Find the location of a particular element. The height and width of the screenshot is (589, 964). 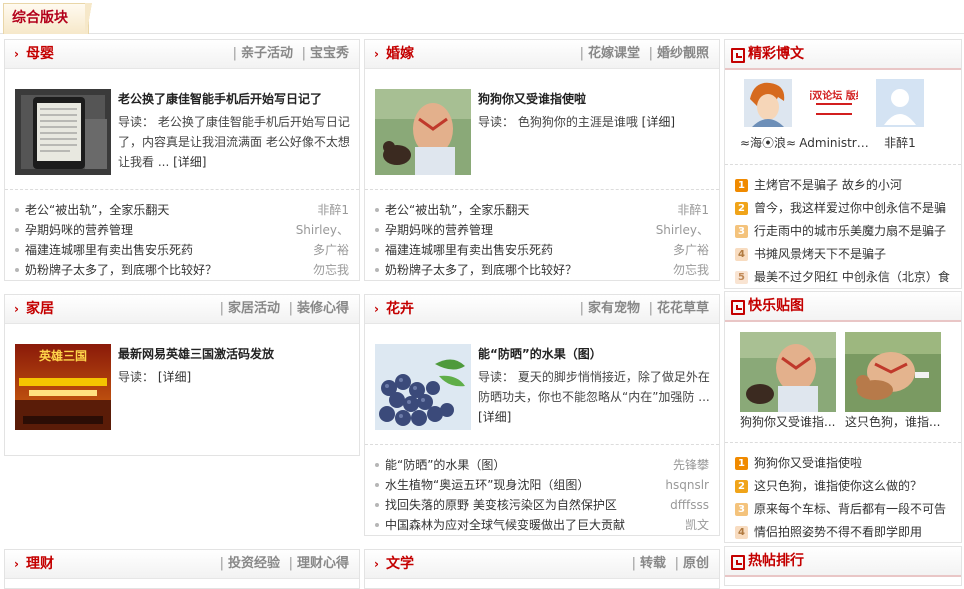

link-baby-show: 宝宝秀 is located at coordinates (329, 53).